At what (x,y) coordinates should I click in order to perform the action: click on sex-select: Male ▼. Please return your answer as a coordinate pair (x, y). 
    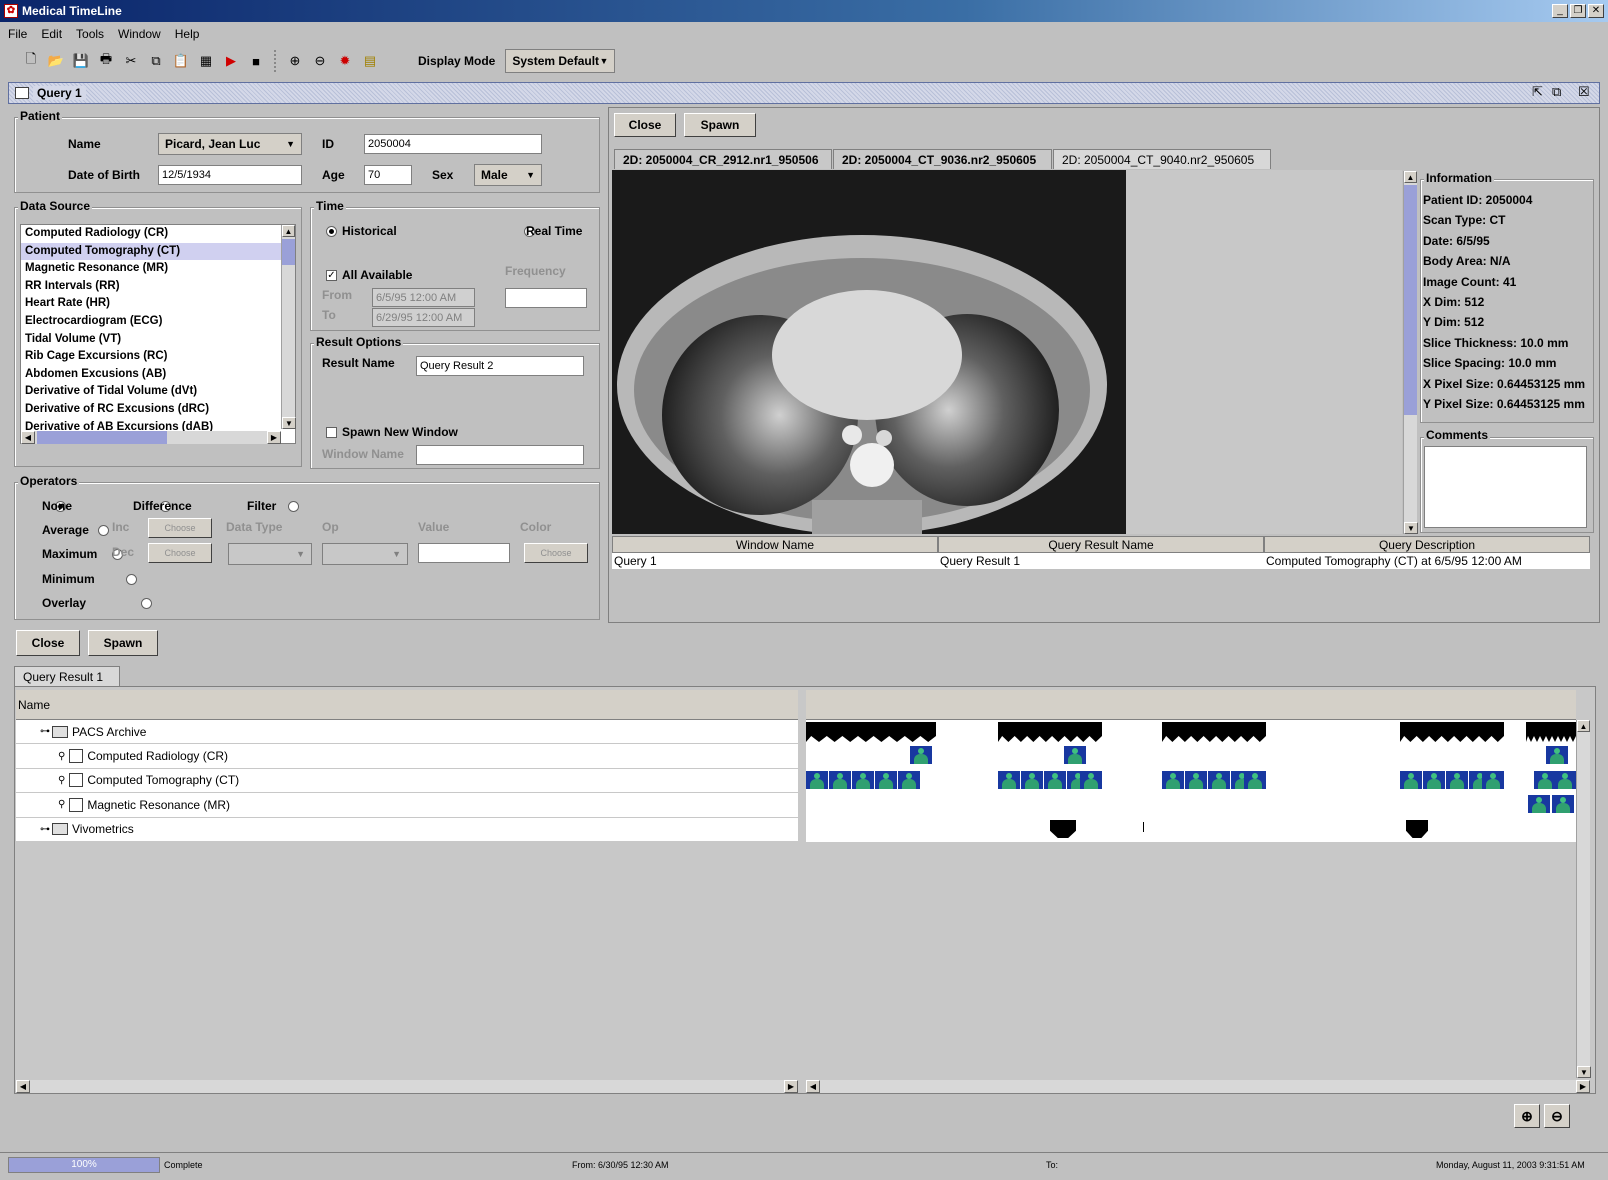
    Looking at the image, I should click on (508, 175).